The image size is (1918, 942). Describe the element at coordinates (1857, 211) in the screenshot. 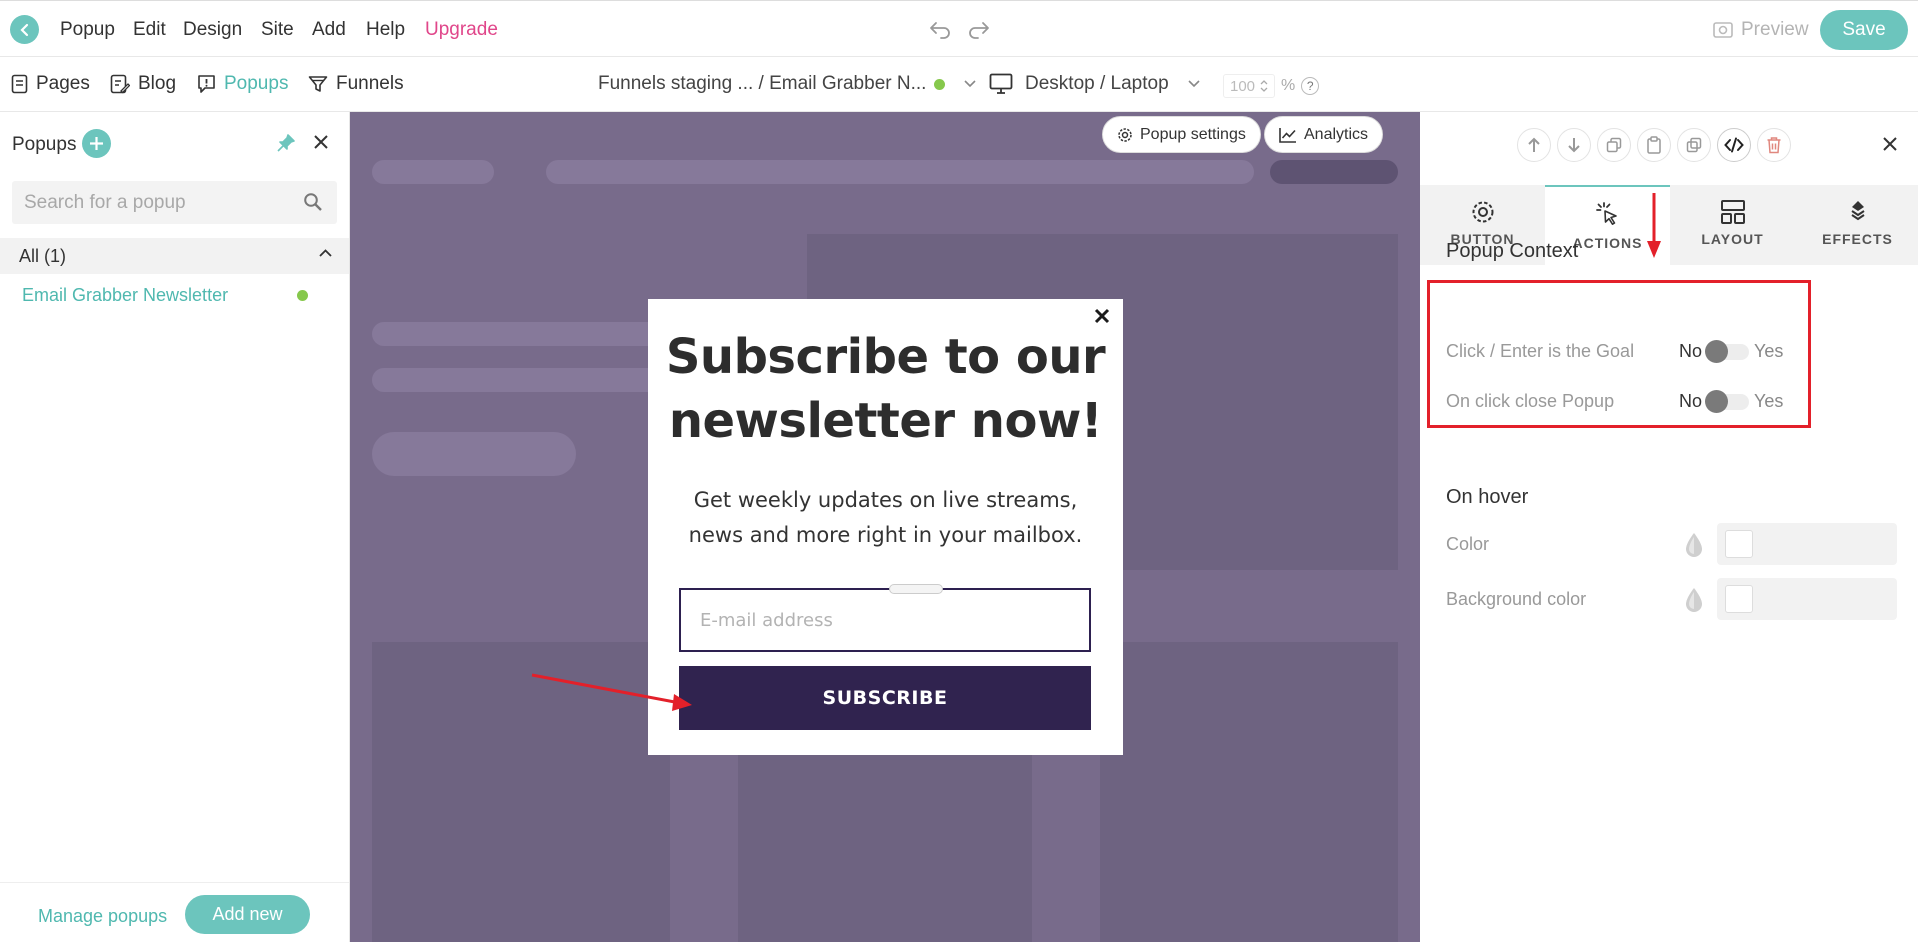

I see `layers-icon` at that location.